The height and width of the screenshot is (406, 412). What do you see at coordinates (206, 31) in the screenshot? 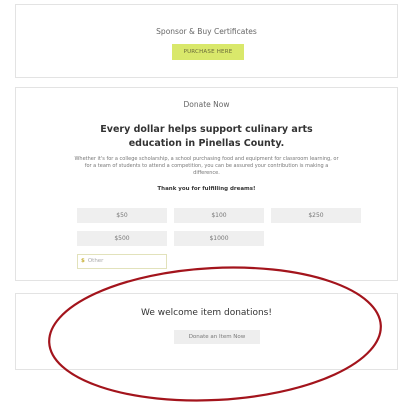
I see `sponsor-title: Sponsor & Buy Certificates` at bounding box center [206, 31].